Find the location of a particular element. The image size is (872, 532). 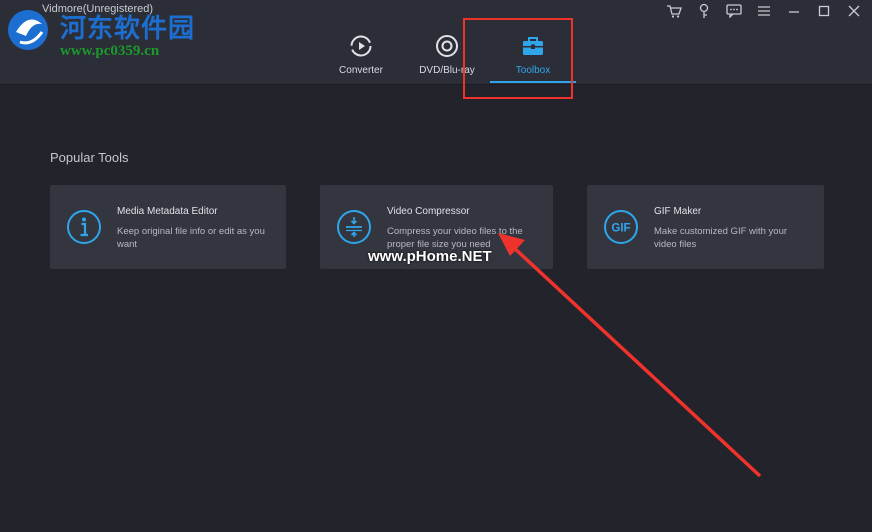

window-controls is located at coordinates (764, 11).